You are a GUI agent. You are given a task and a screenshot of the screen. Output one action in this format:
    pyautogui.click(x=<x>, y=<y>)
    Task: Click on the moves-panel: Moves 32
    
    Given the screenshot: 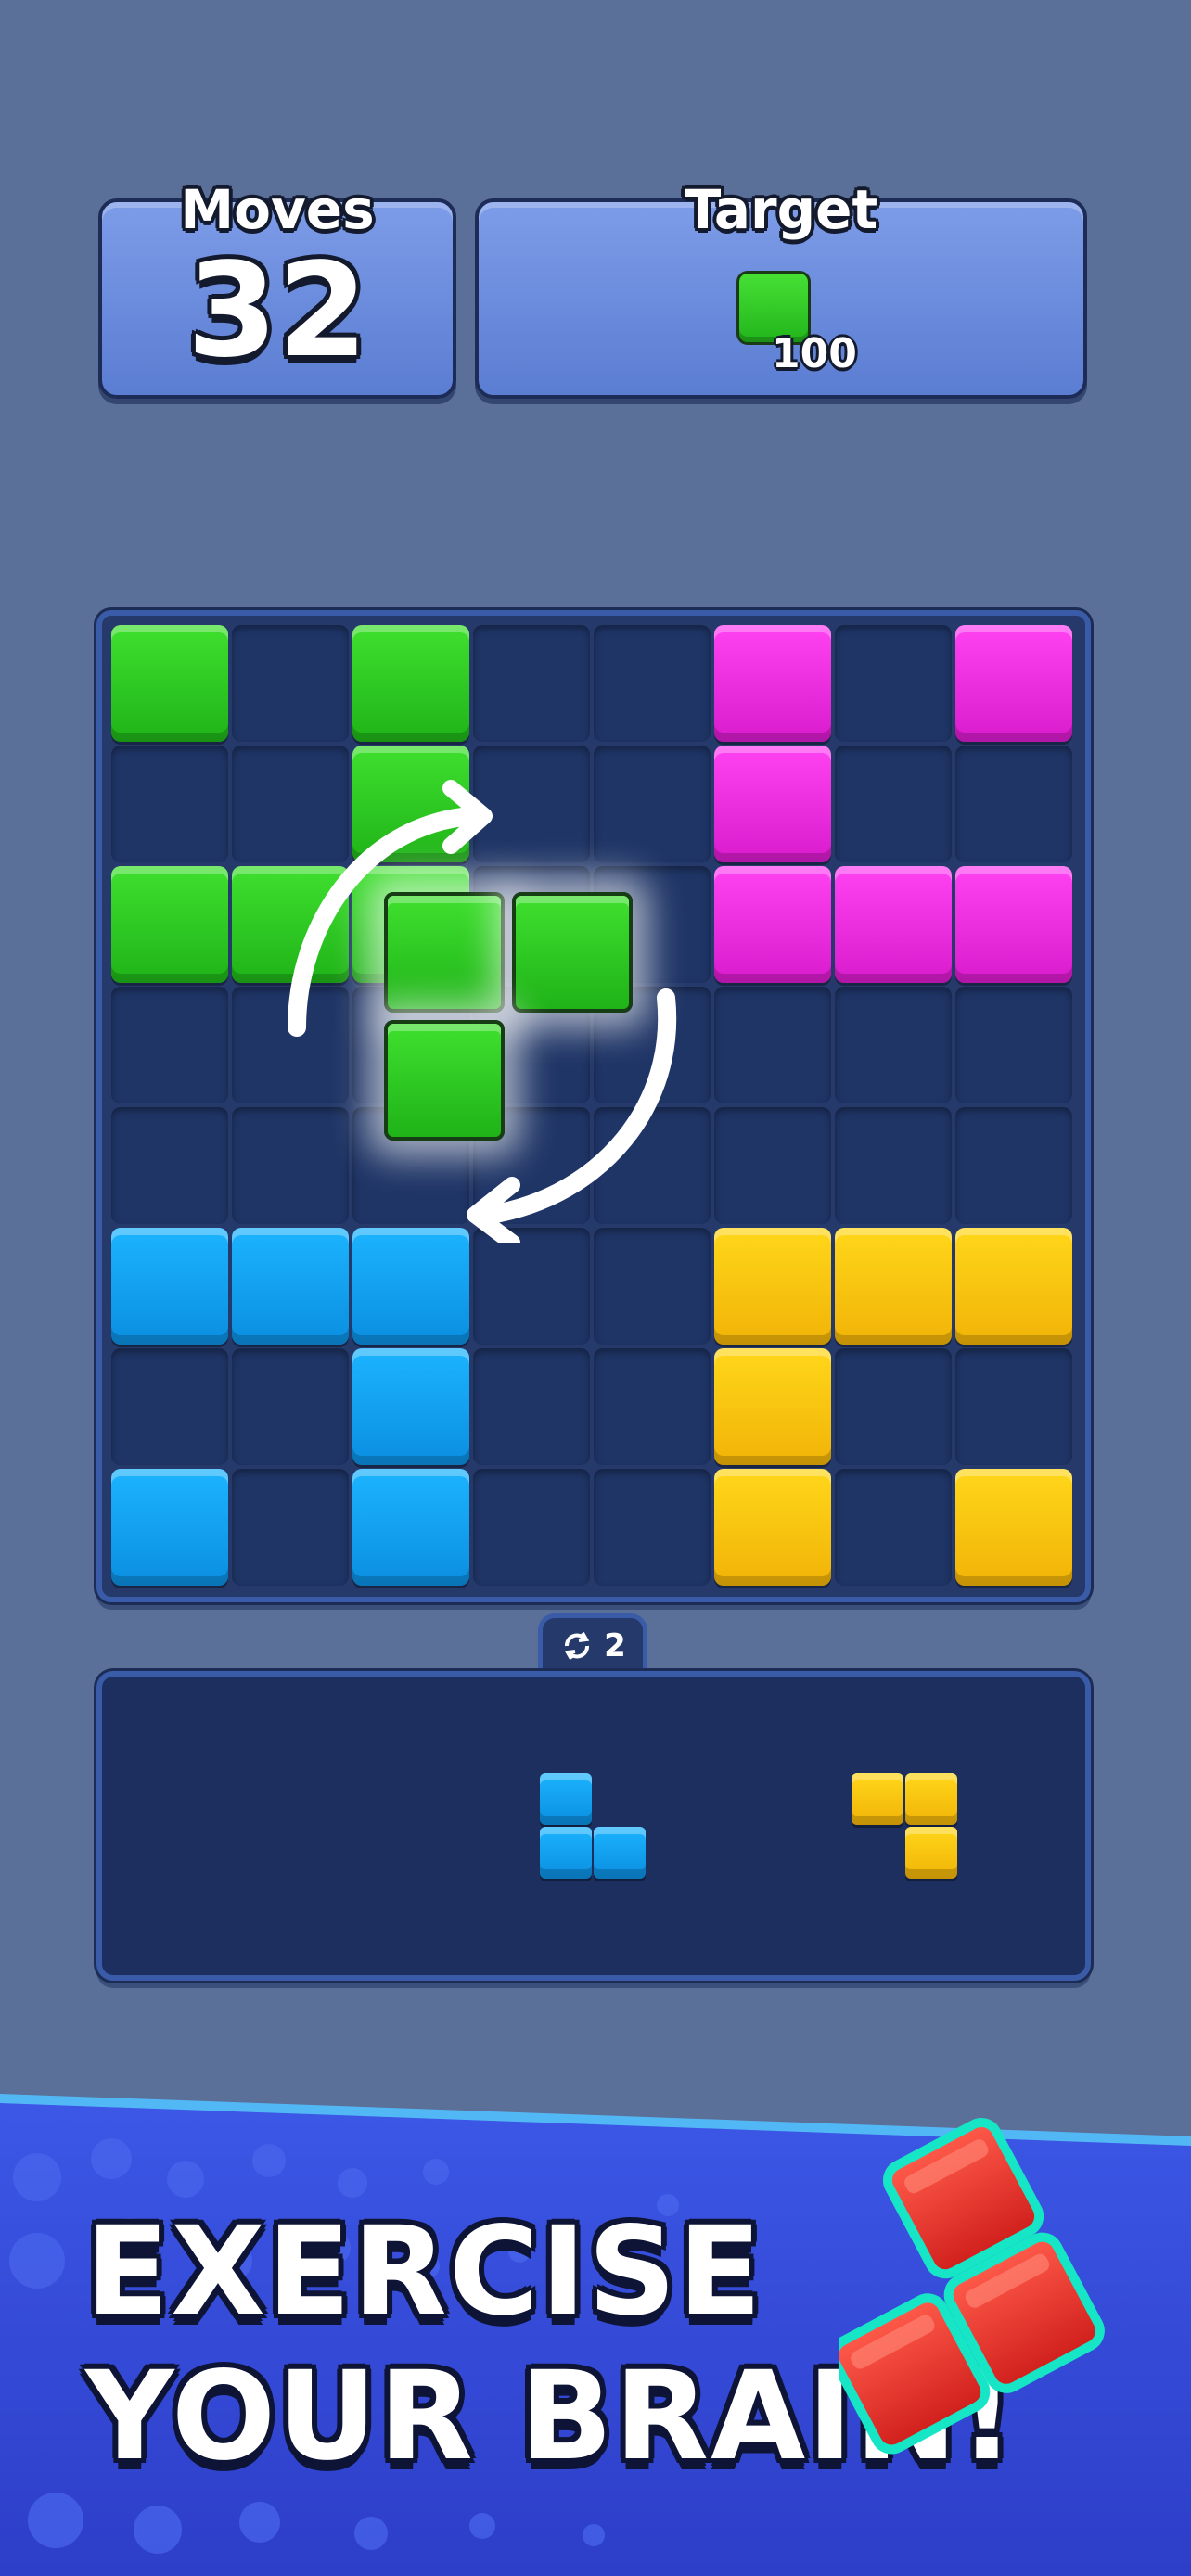 What is the action you would take?
    pyautogui.click(x=277, y=288)
    